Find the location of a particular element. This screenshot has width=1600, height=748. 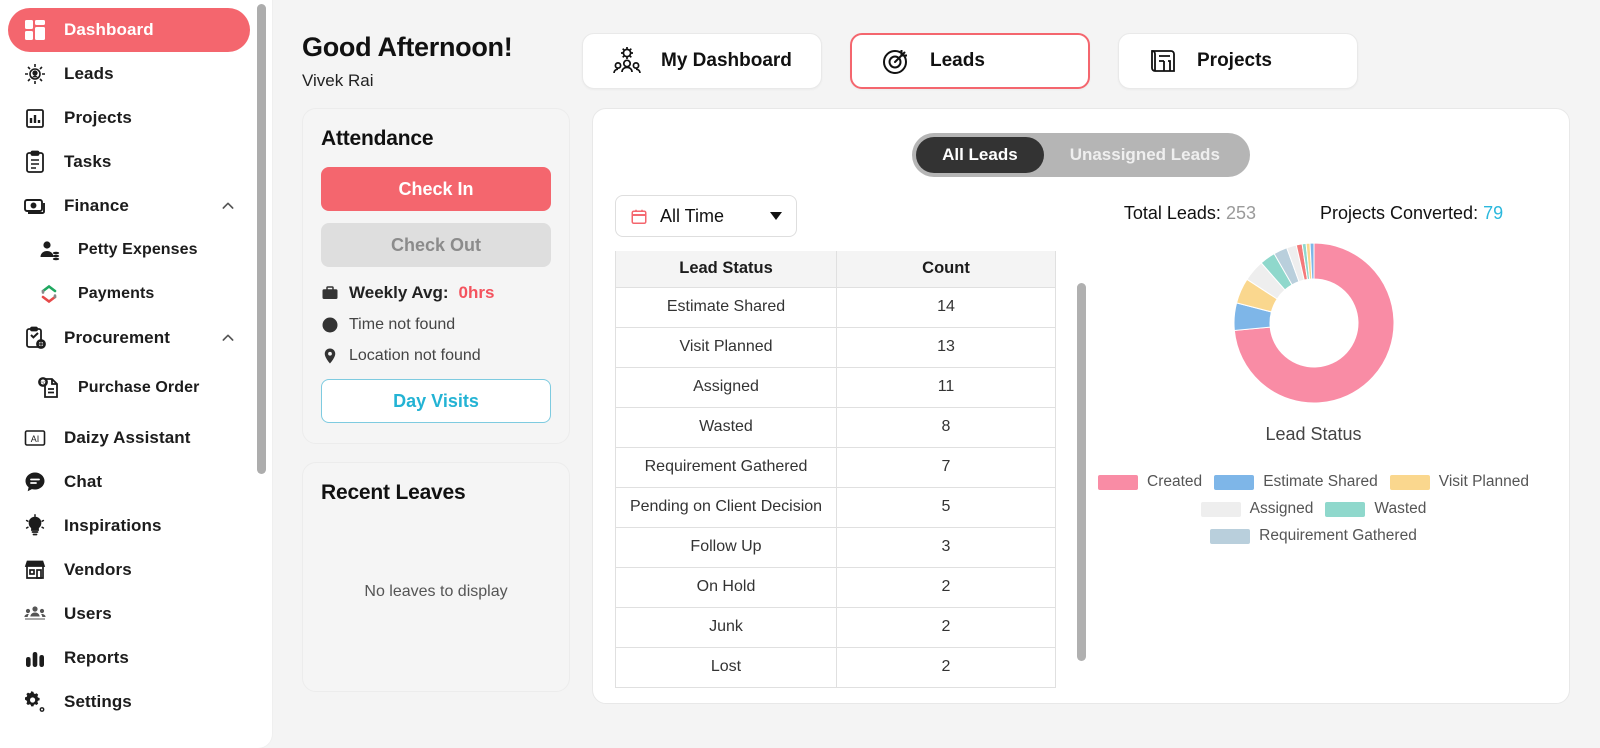

sidebar-item-projects: Projects is located at coordinates (129, 118).